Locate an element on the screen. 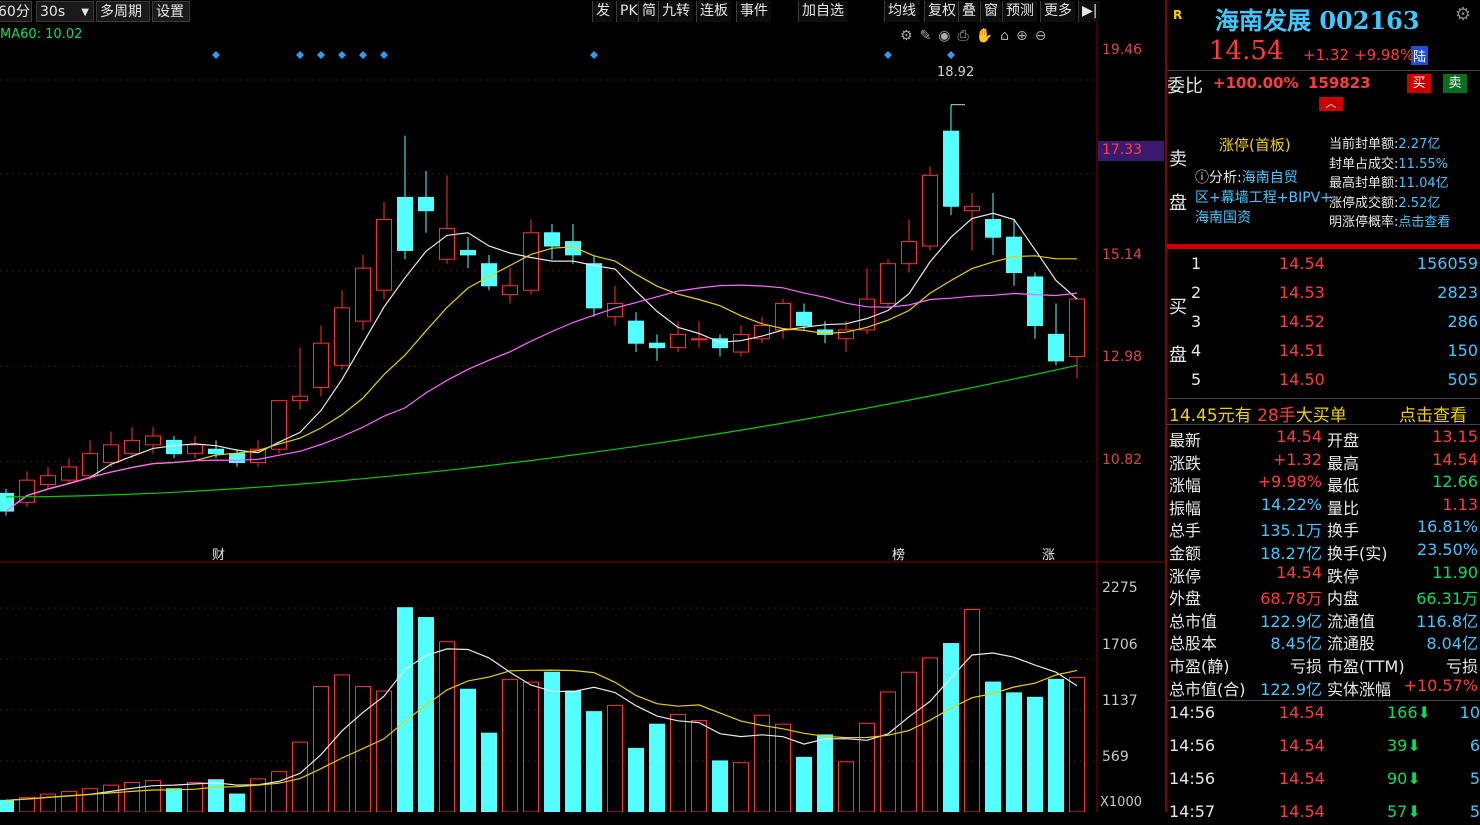 The height and width of the screenshot is (825, 1480). tick-price: 14.54 is located at coordinates (1302, 712).